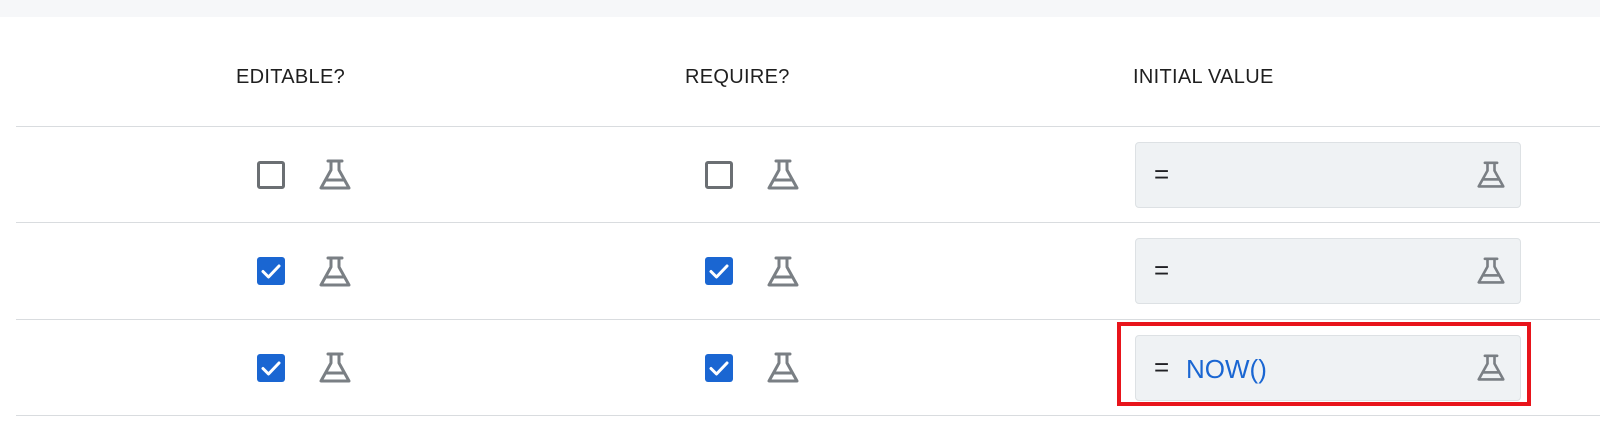  I want to click on top-toolbar-strip, so click(800, 8).